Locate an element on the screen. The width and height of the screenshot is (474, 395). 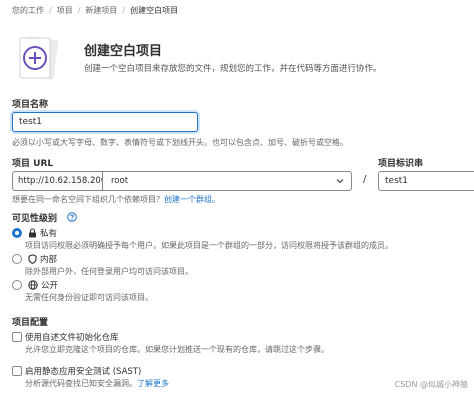
visibility-internal-option: 内部 is located at coordinates (42, 259).